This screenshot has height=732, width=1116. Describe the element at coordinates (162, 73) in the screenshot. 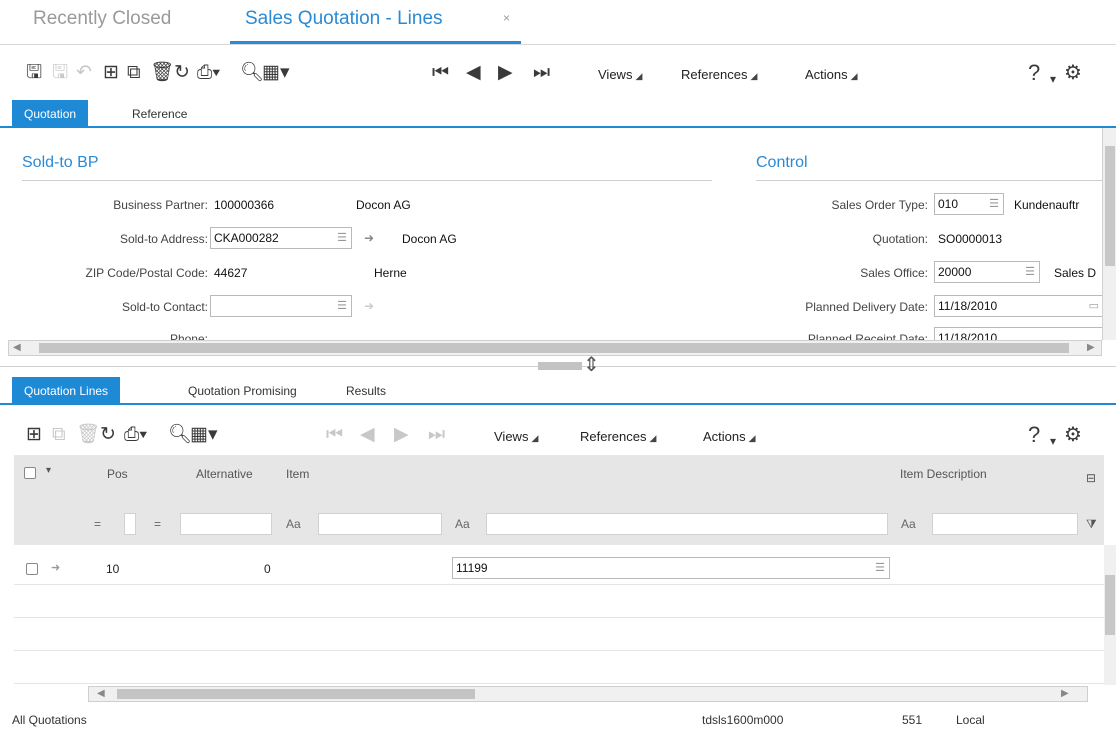

I see `delete-icon: 🗑` at that location.